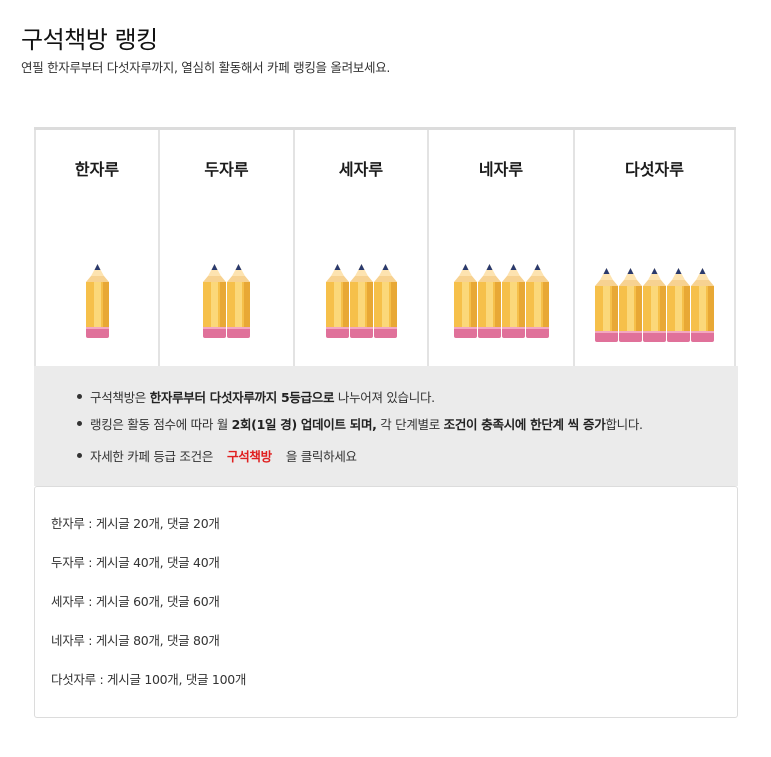 Image resolution: width=771 pixels, height=757 pixels. Describe the element at coordinates (225, 248) in the screenshot. I see `rank-column-2: 두자루` at that location.